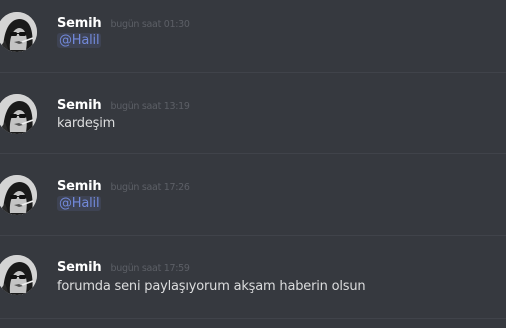  What do you see at coordinates (150, 24) in the screenshot?
I see `timestamp: bugün saat 01:30` at bounding box center [150, 24].